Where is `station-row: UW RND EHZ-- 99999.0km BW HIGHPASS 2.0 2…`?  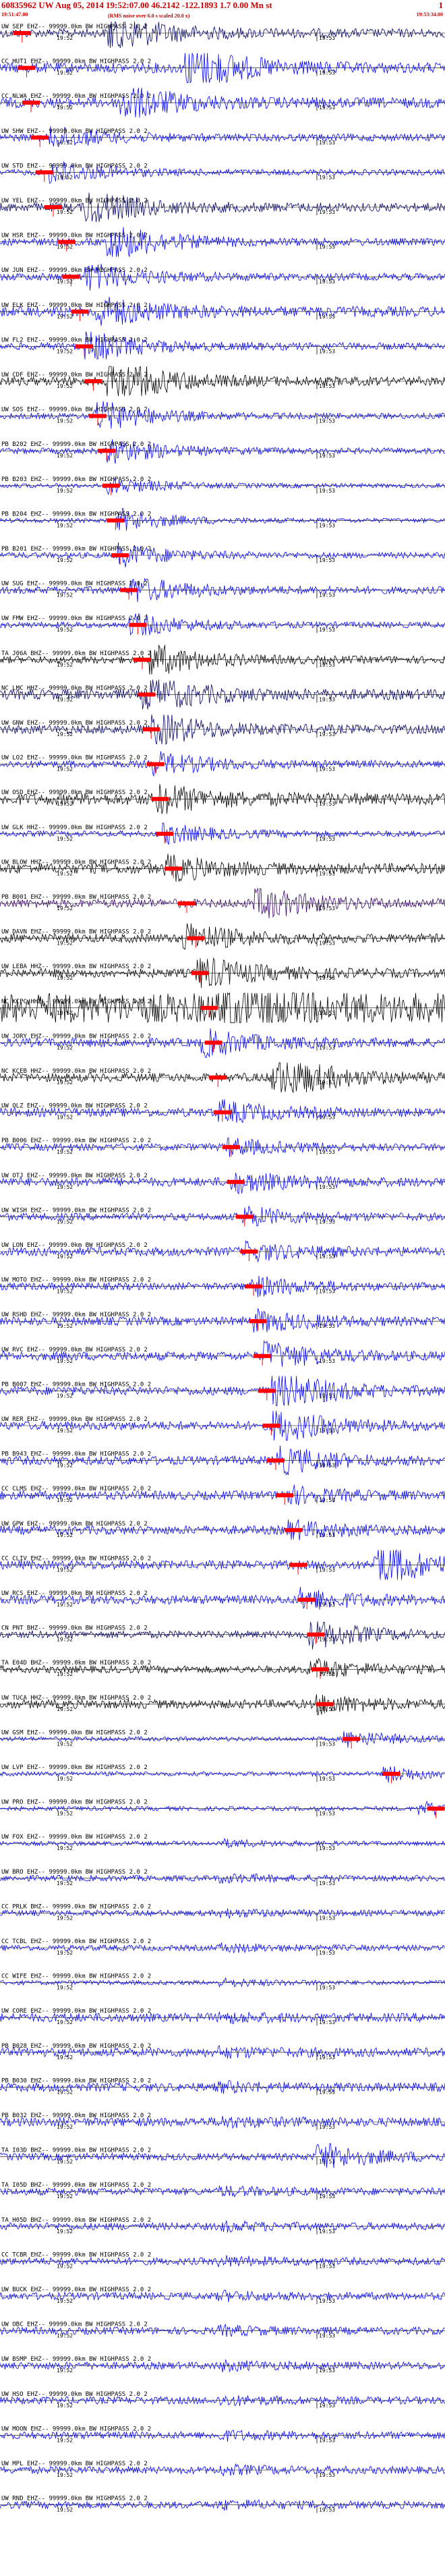 station-row: UW RND EHZ-- 99999.0km BW HIGHPASS 2.0 2… is located at coordinates (222, 2504).